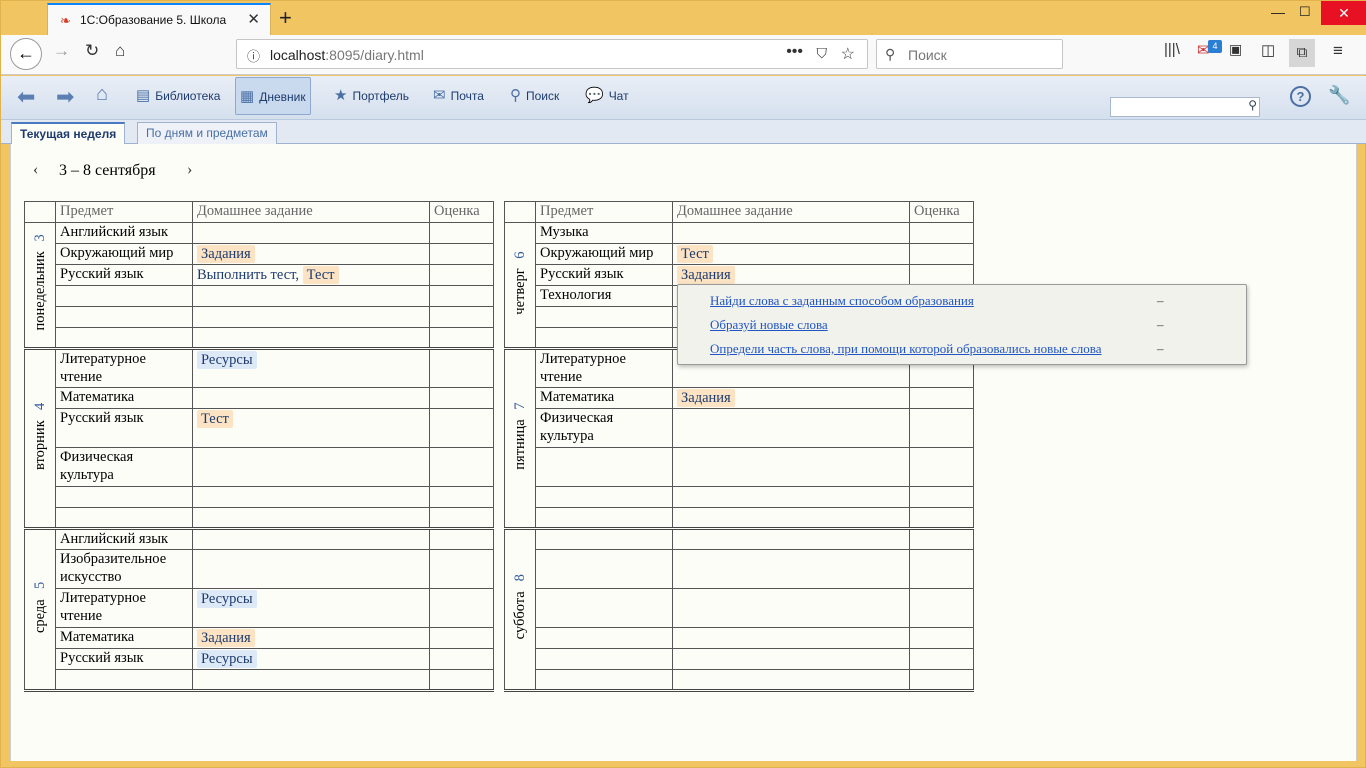 This screenshot has width=1366, height=768. What do you see at coordinates (458, 96) in the screenshot?
I see `toolbar-mail: ✉ Почта` at bounding box center [458, 96].